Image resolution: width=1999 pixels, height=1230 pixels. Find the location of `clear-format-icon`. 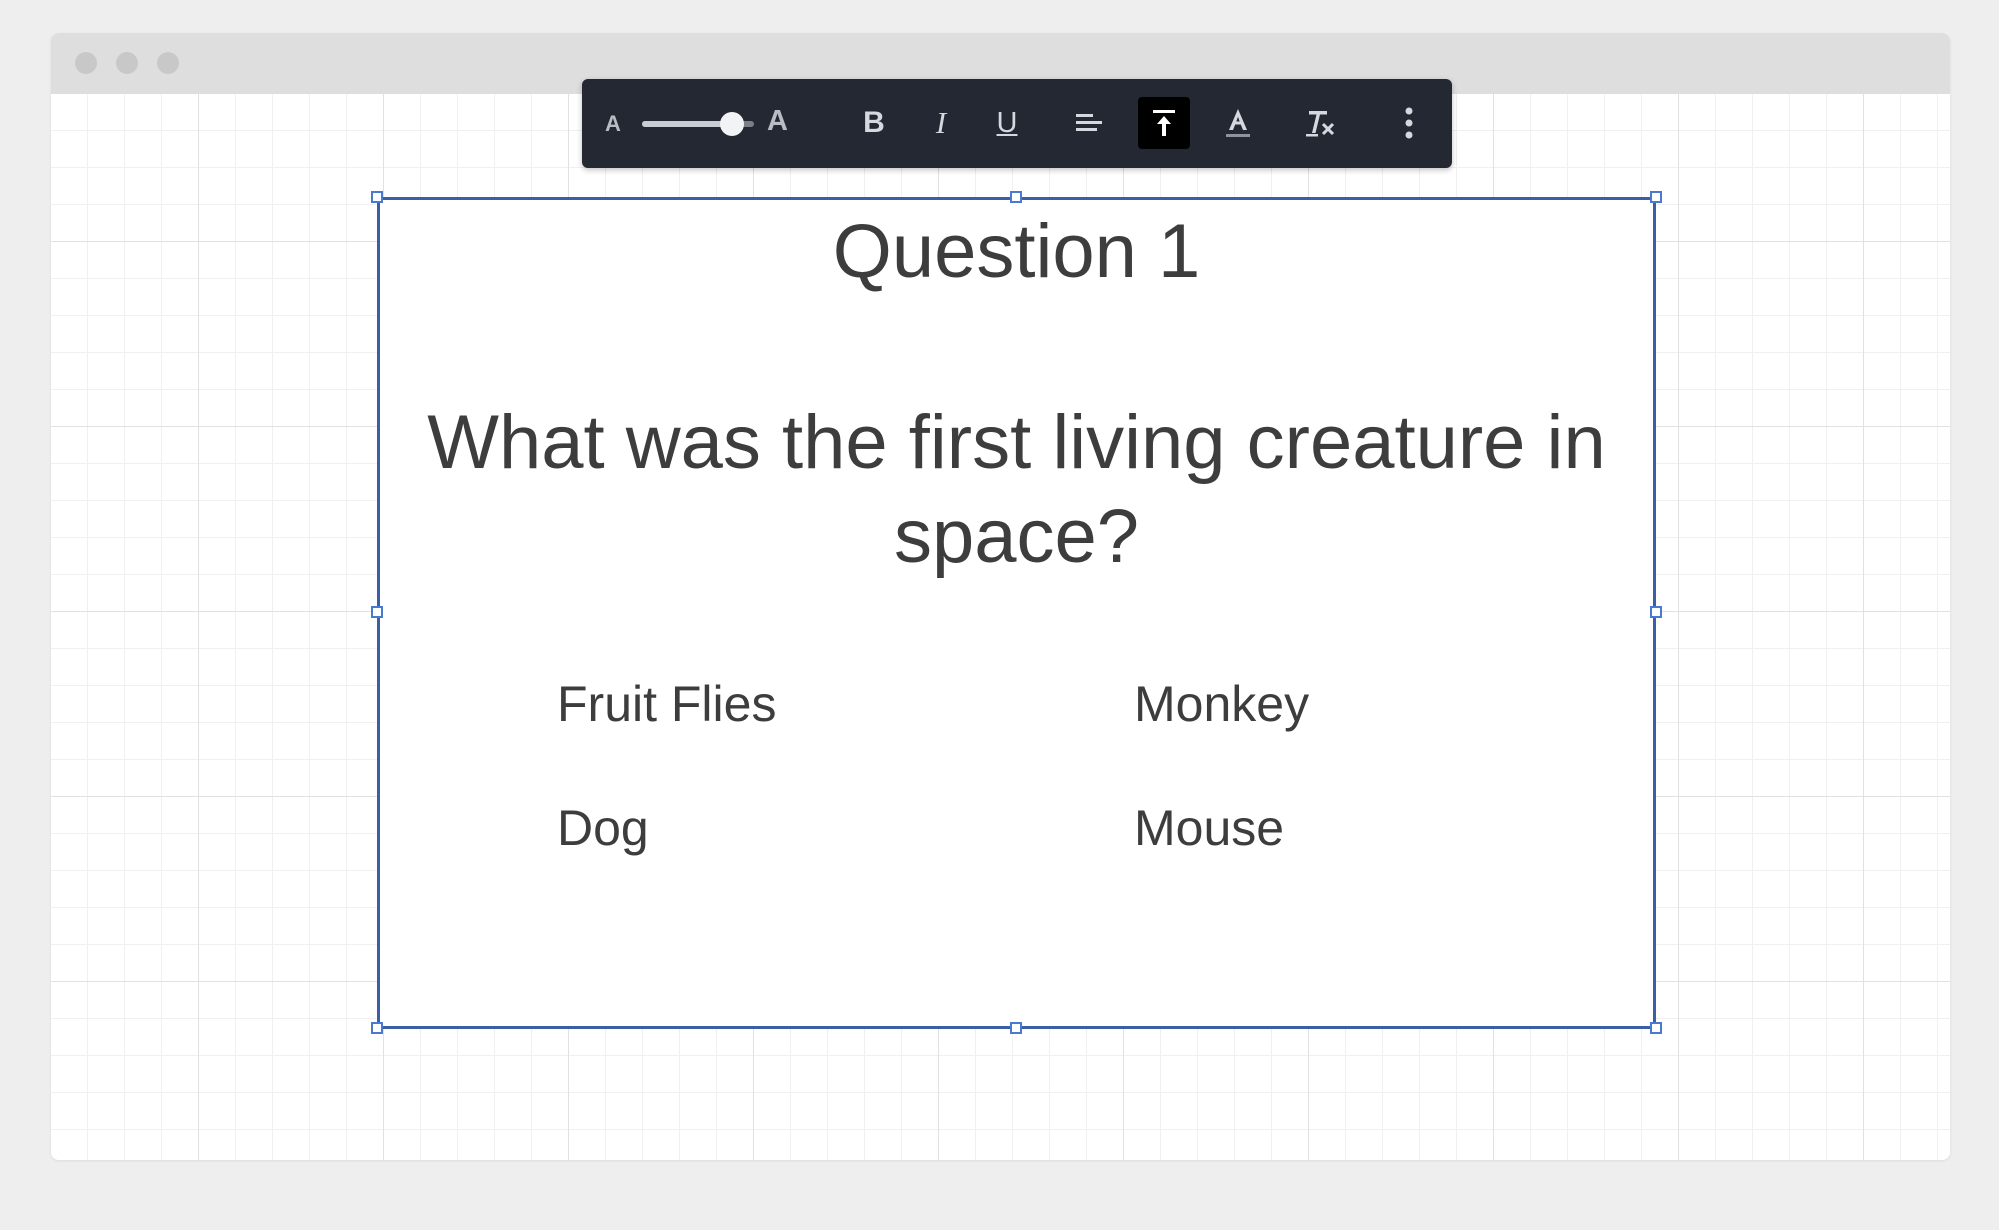

clear-format-icon is located at coordinates (1320, 124).